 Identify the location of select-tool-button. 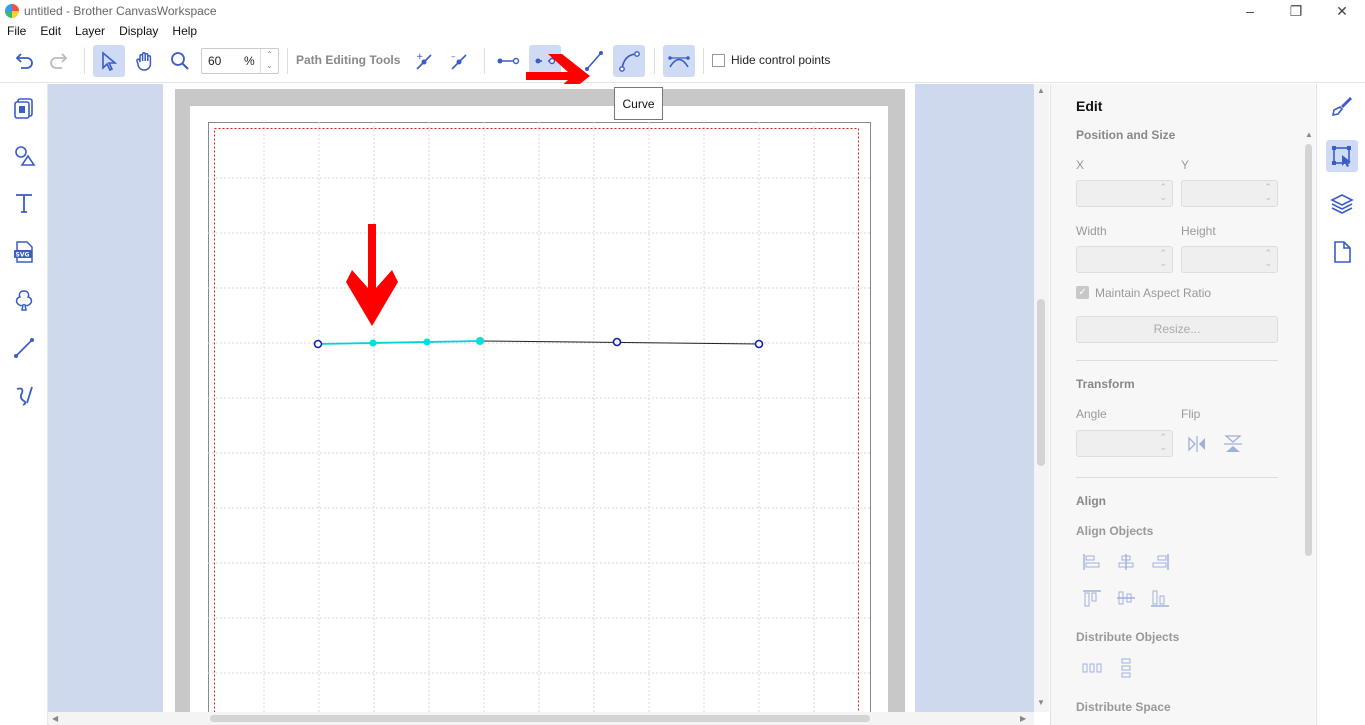
(109, 61).